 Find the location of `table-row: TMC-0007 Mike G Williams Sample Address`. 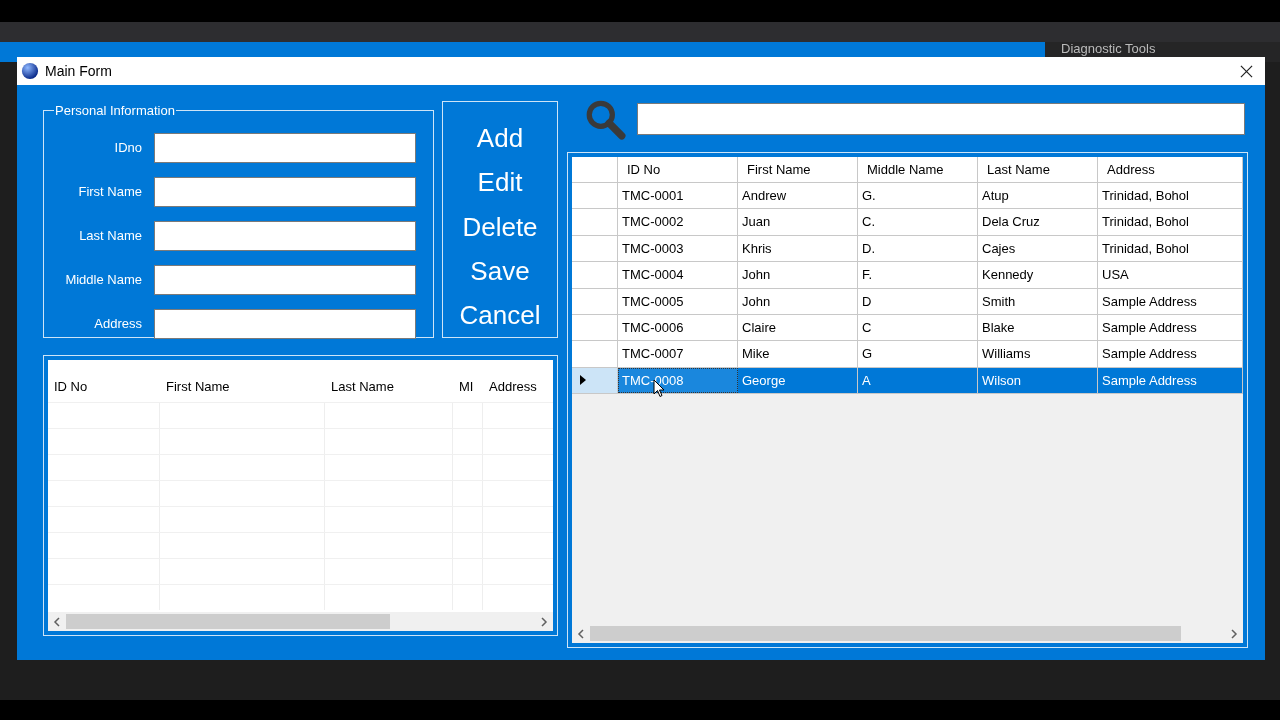

table-row: TMC-0007 Mike G Williams Sample Address is located at coordinates (907, 354).